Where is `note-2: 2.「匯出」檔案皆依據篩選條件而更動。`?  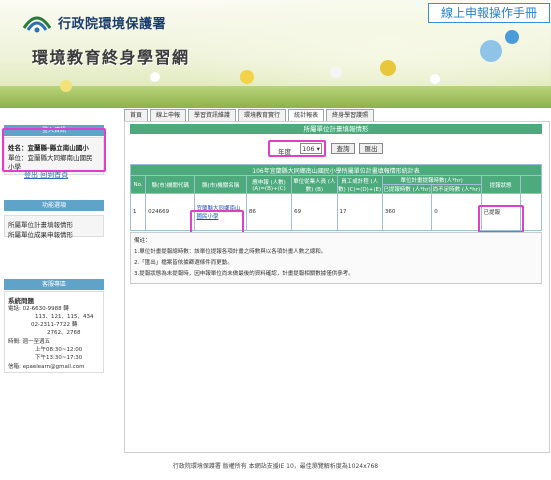
note-2: 2.「匯出」檔案皆依據篩選條件而更動。 is located at coordinates (183, 263).